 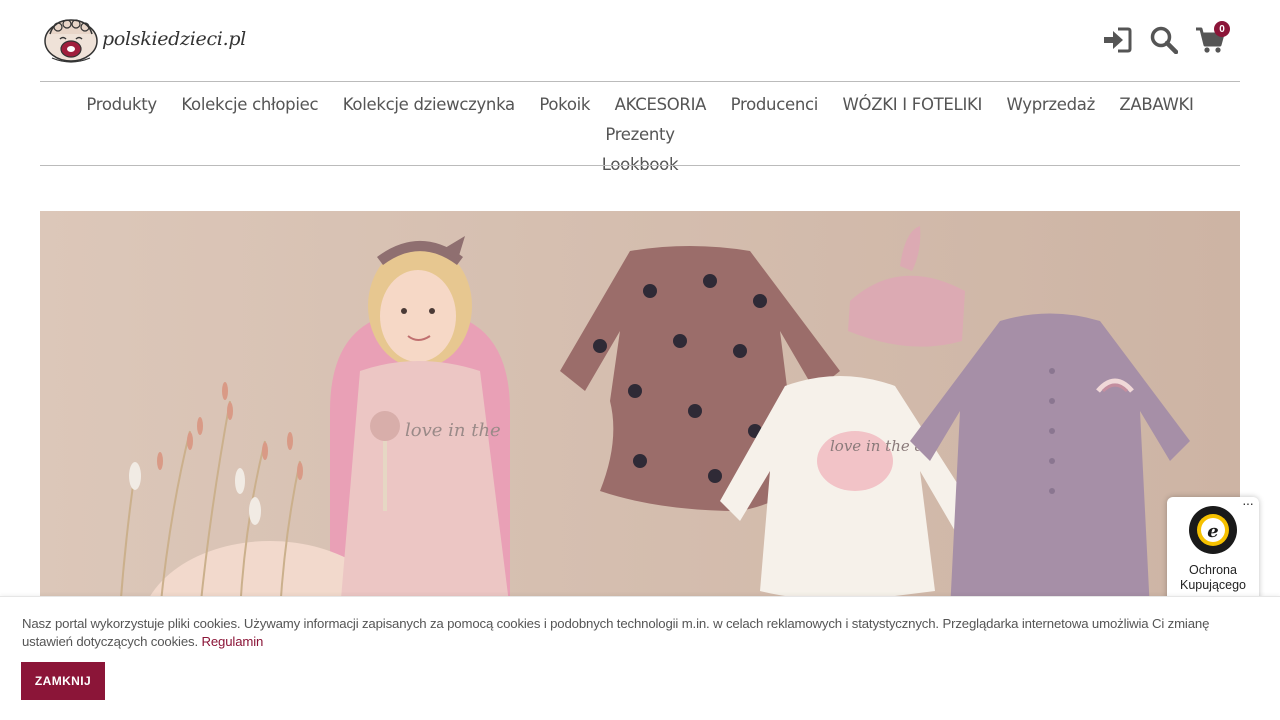 I want to click on header-divider, so click(x=640, y=81).